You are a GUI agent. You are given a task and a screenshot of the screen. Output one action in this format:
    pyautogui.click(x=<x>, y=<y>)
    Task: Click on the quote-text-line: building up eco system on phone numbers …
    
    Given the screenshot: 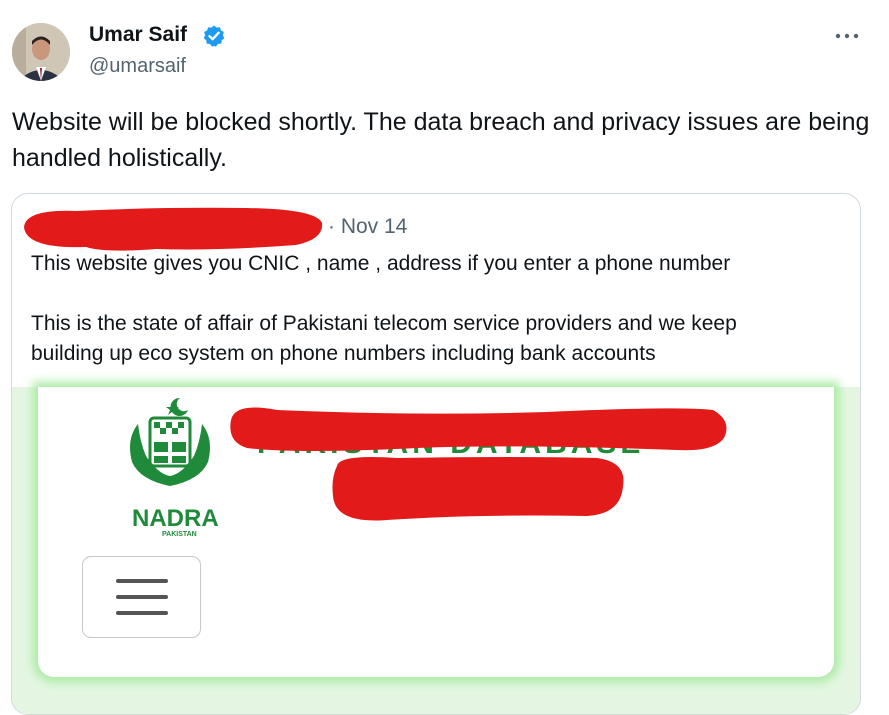 What is the action you would take?
    pyautogui.click(x=343, y=353)
    